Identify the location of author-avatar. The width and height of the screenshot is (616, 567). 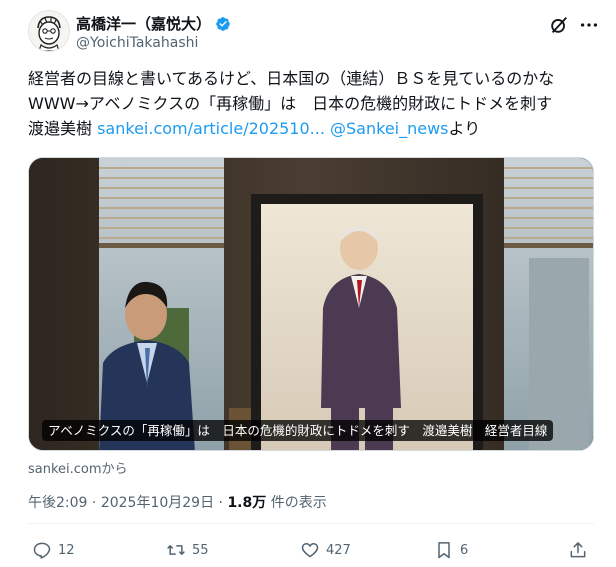
(49, 31).